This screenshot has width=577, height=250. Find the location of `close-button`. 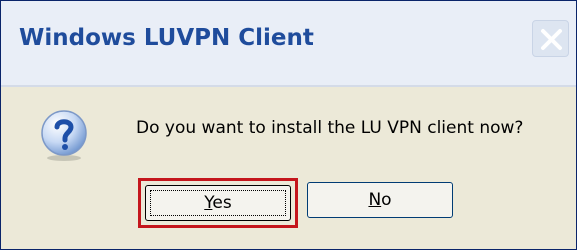

close-button is located at coordinates (550, 38).